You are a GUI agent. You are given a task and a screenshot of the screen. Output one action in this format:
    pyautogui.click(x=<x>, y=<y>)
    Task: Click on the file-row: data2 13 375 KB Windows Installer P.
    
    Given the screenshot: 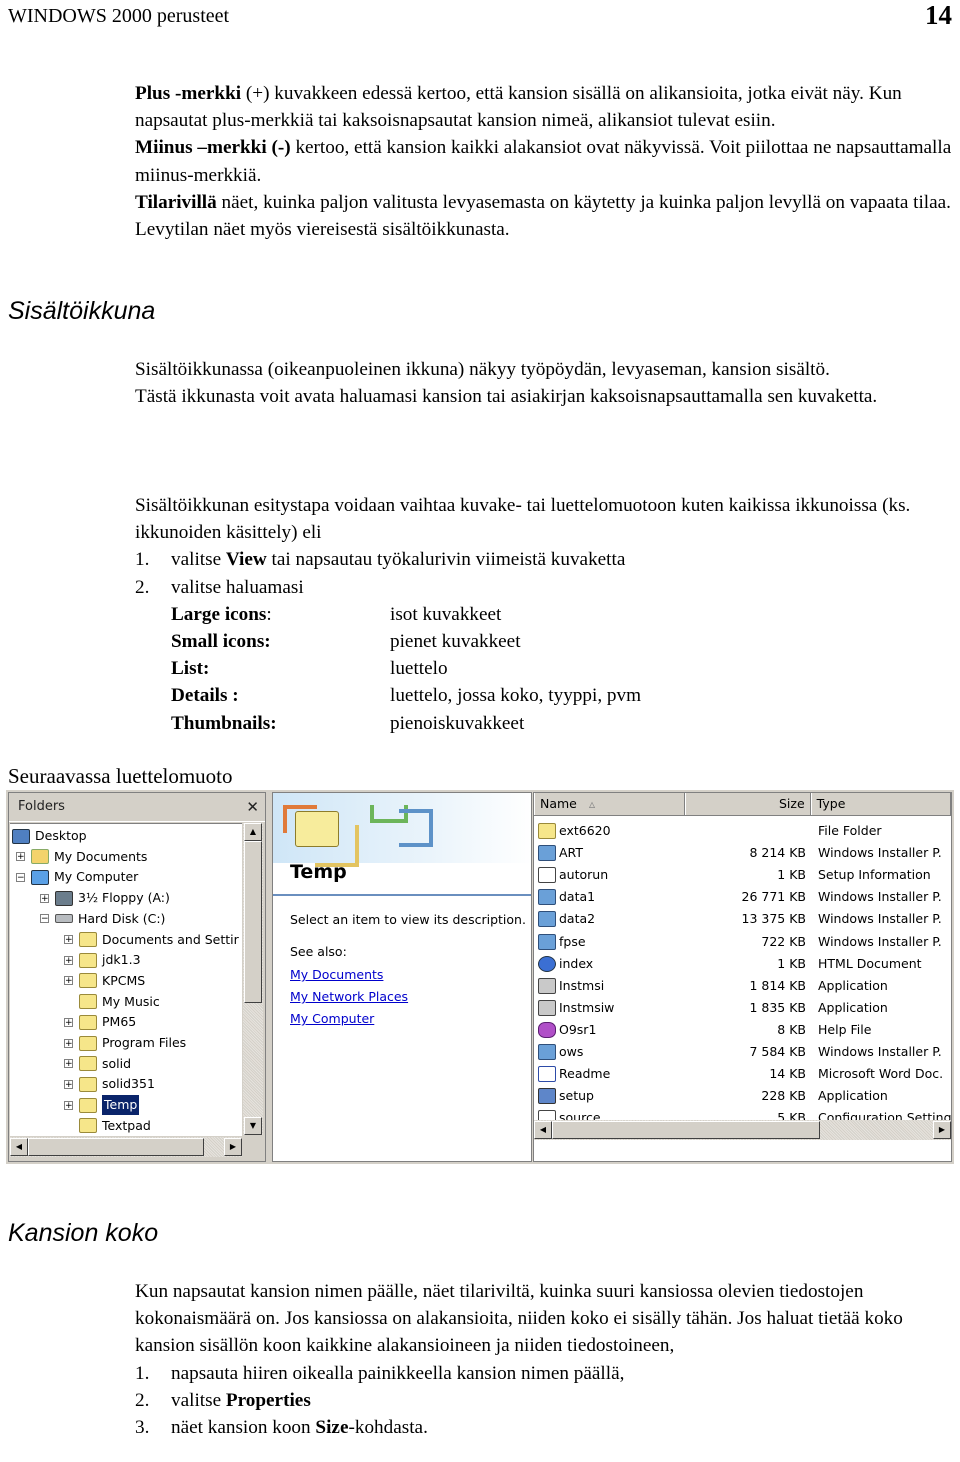 What is the action you would take?
    pyautogui.click(x=742, y=919)
    